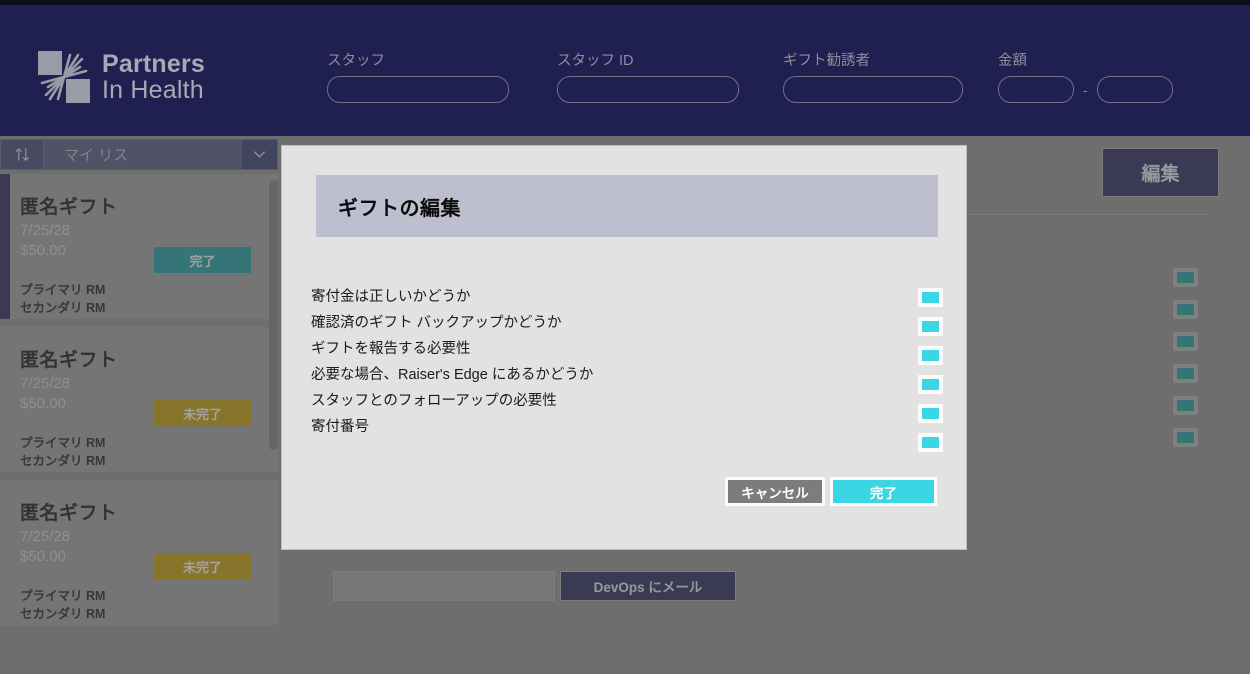 This screenshot has height=674, width=1250. What do you see at coordinates (1012, 61) in the screenshot?
I see `filter-amount-label: 金額` at bounding box center [1012, 61].